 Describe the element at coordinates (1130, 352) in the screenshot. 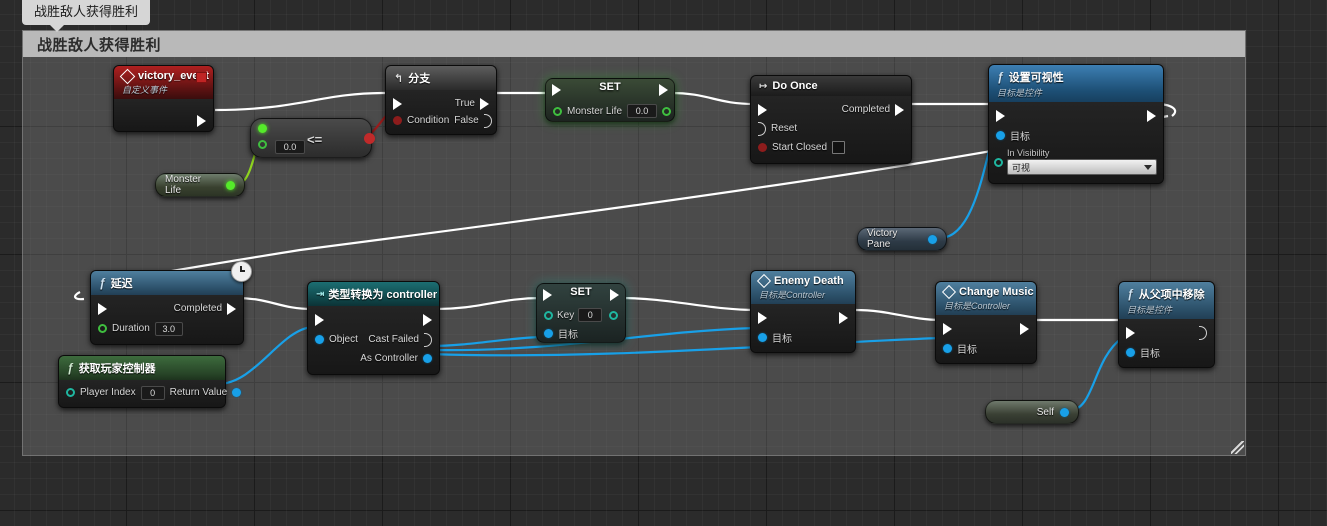

I see `remove-from-parent-target-pin` at that location.